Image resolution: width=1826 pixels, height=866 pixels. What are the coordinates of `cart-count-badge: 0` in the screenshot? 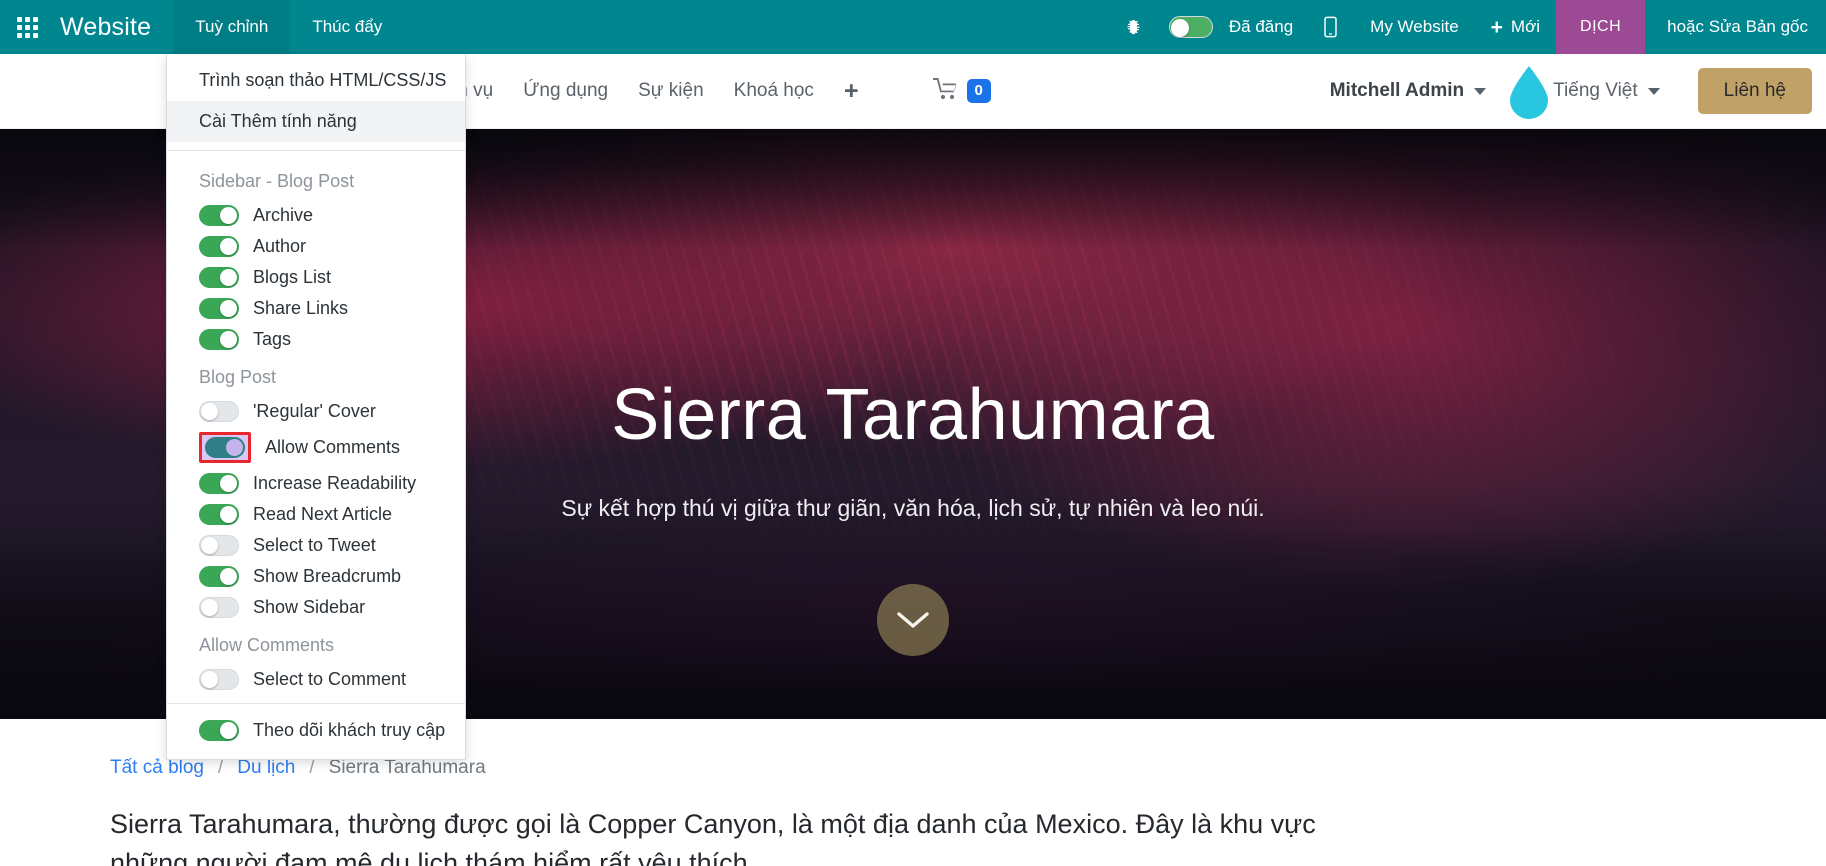 It's located at (978, 91).